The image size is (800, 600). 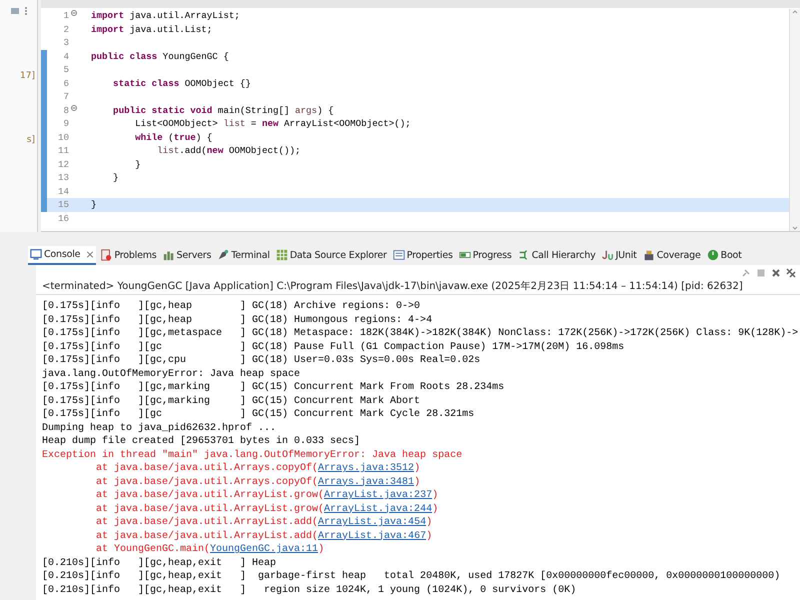 What do you see at coordinates (334, 347) in the screenshot?
I see `log-line: [0.175s][info ][gc ] GC(18) Pause Full (G1 Compaction Pause) 17M->17M(20M) 16.098ms` at bounding box center [334, 347].